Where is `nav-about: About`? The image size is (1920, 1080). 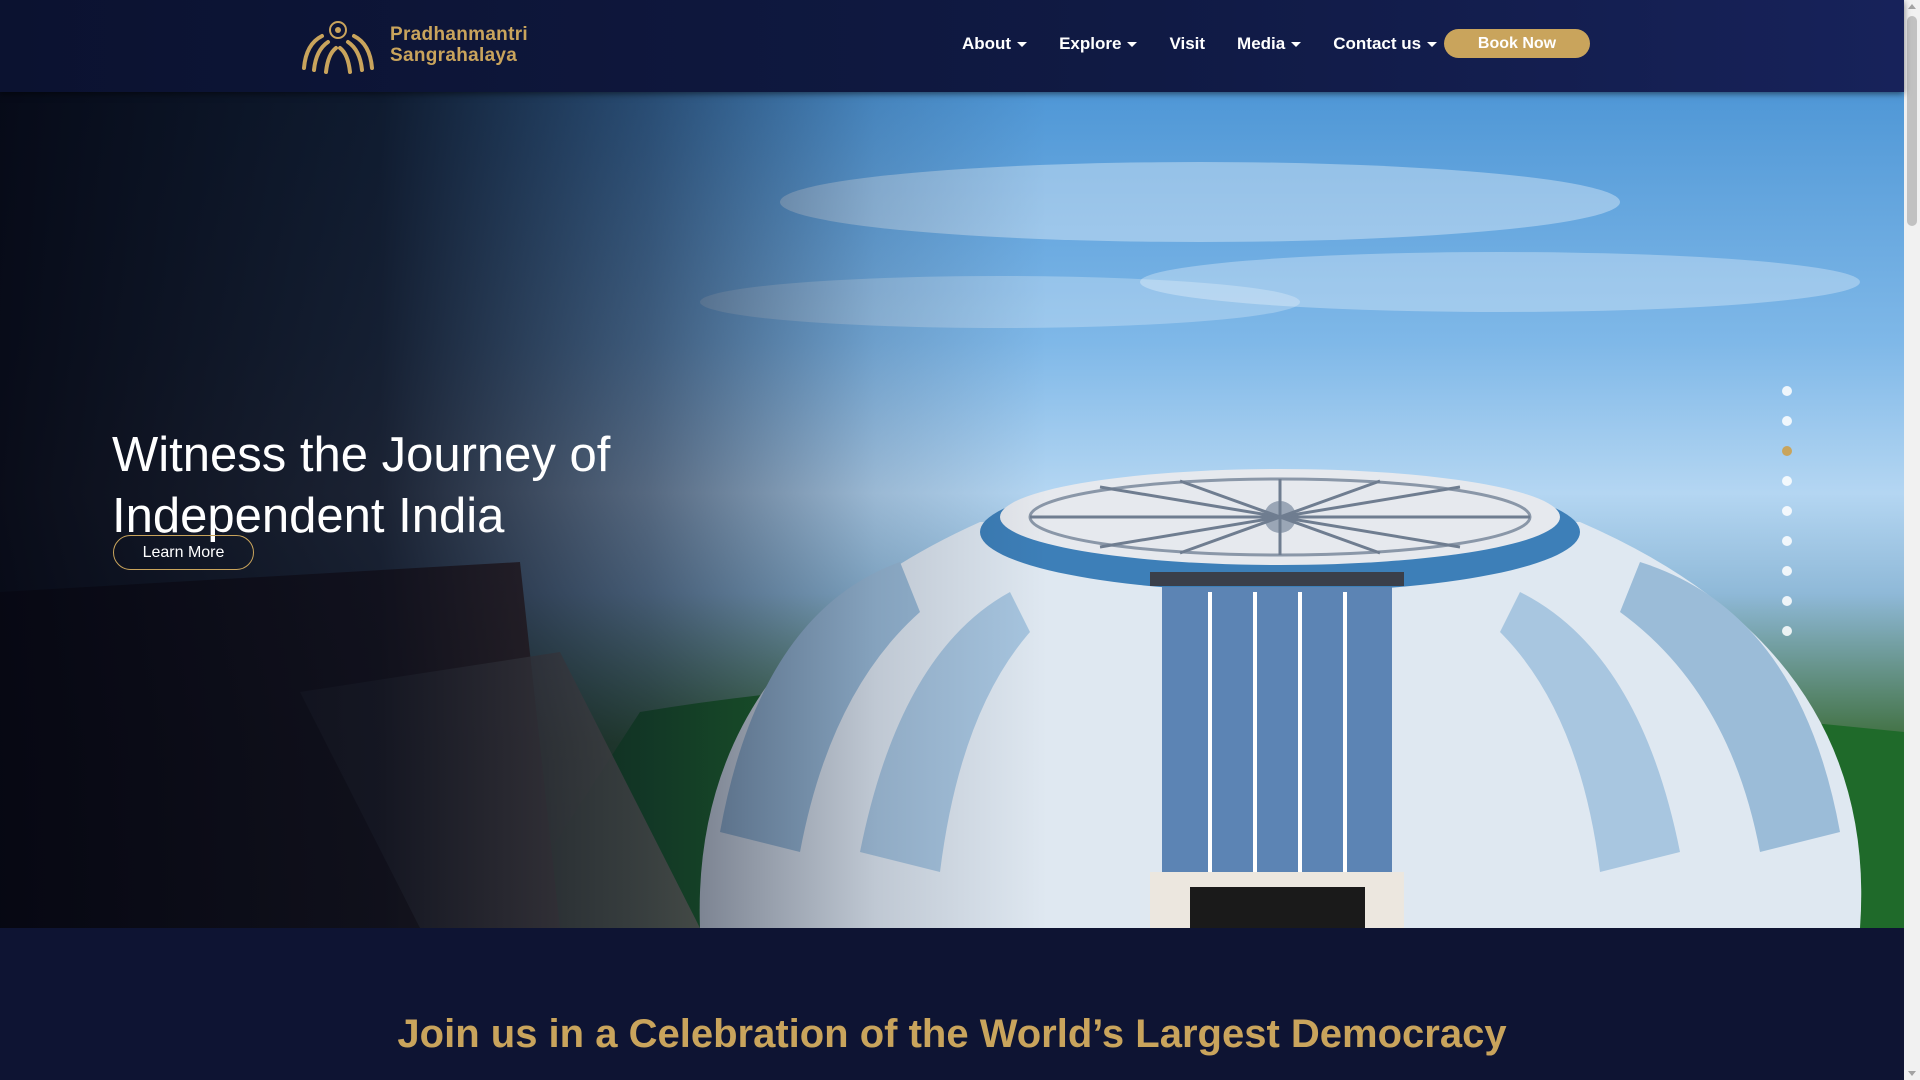
nav-about: About is located at coordinates (995, 44).